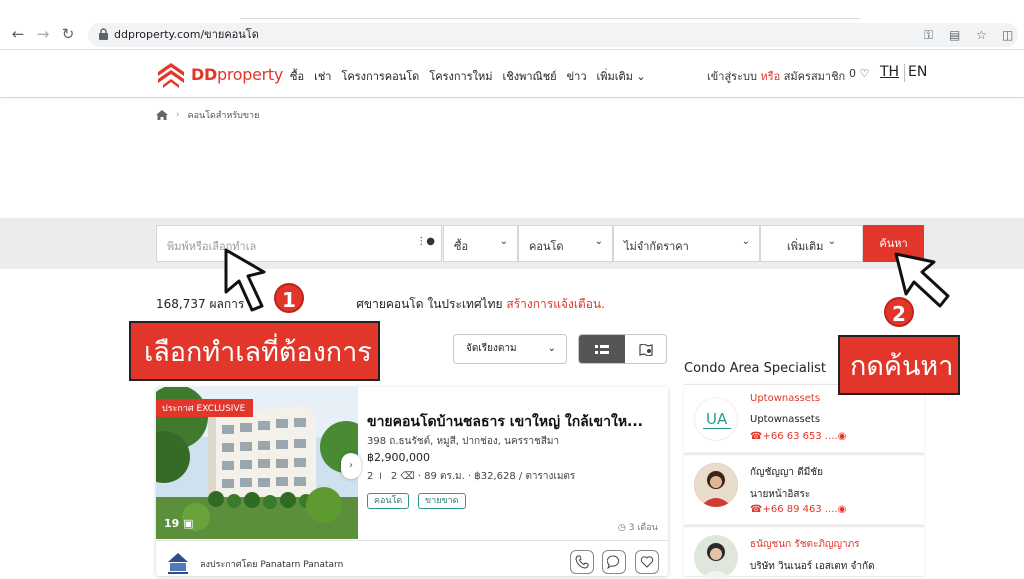  What do you see at coordinates (322, 76) in the screenshot?
I see `nav-rent: เช่า` at bounding box center [322, 76].